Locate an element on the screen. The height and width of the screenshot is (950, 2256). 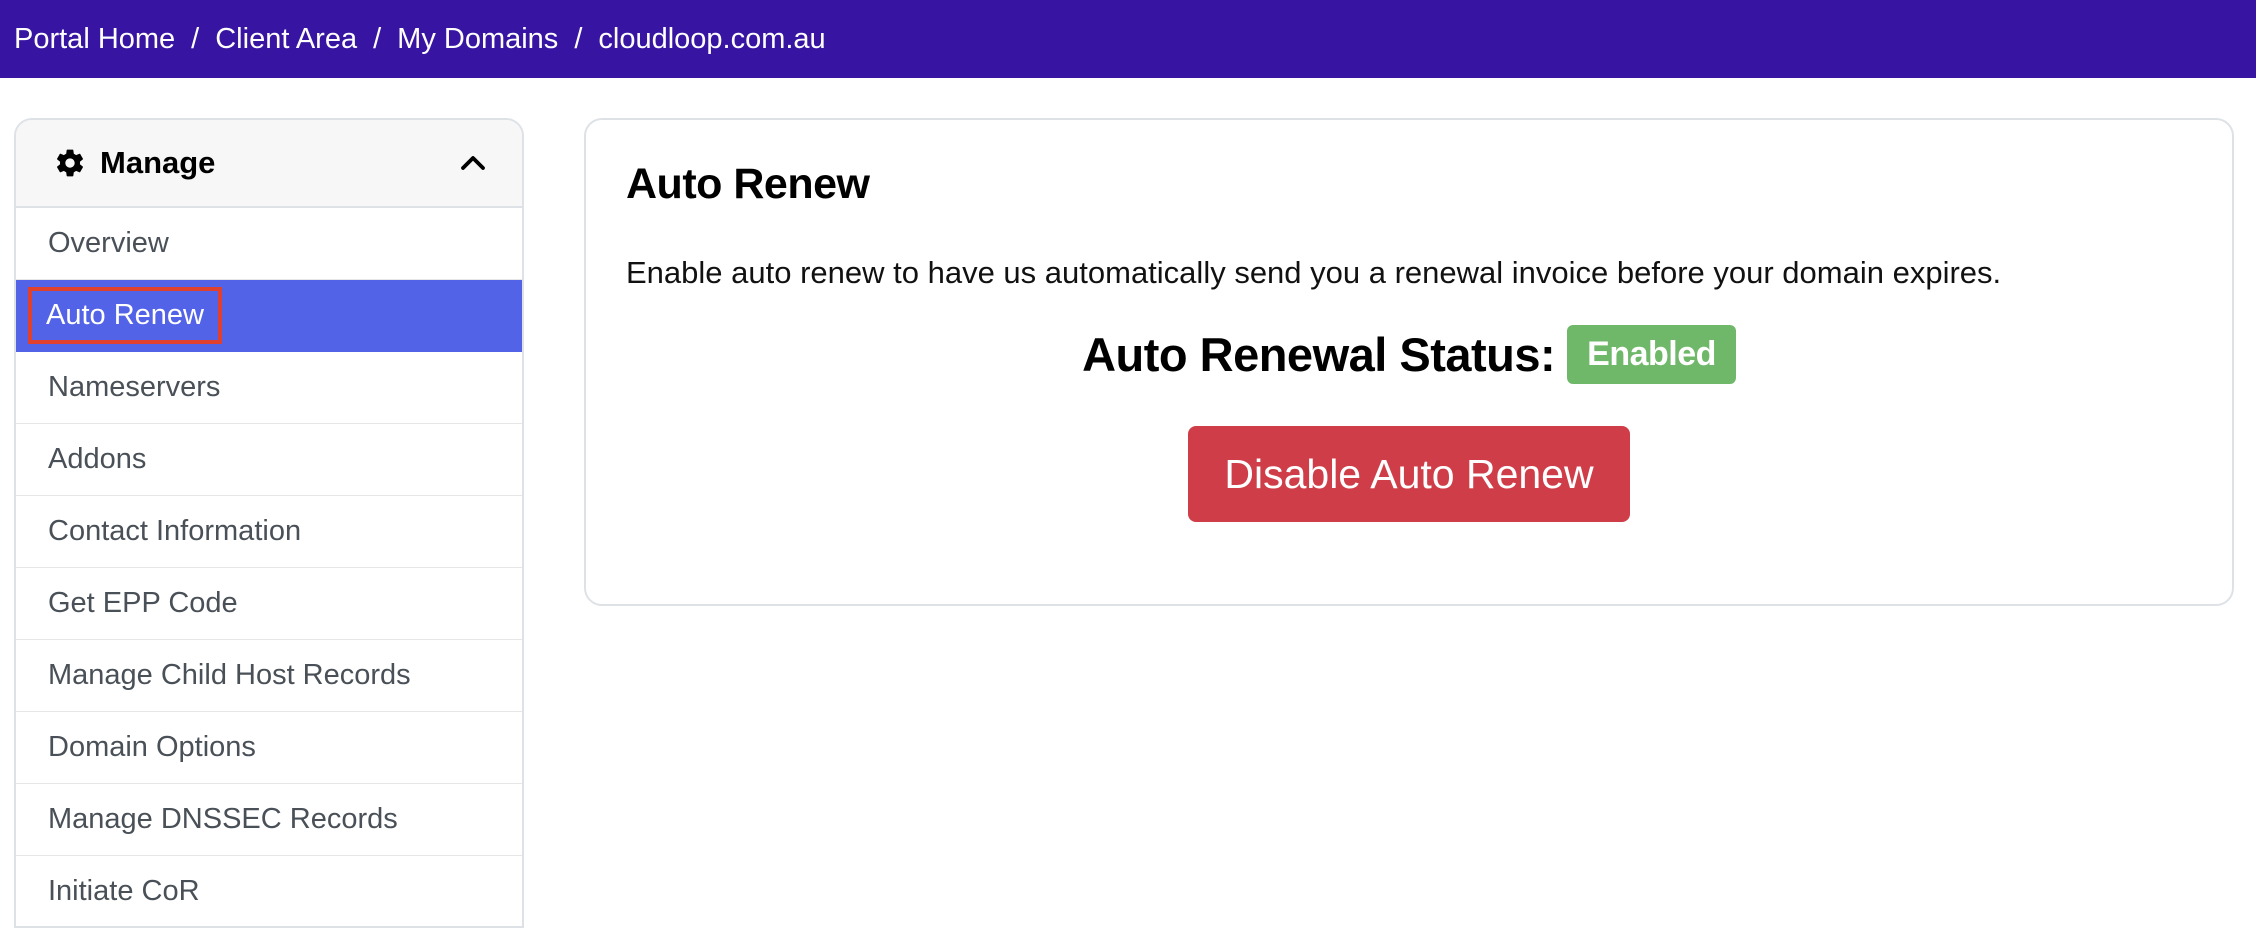
sidebar-item-overview: Overview is located at coordinates (269, 244).